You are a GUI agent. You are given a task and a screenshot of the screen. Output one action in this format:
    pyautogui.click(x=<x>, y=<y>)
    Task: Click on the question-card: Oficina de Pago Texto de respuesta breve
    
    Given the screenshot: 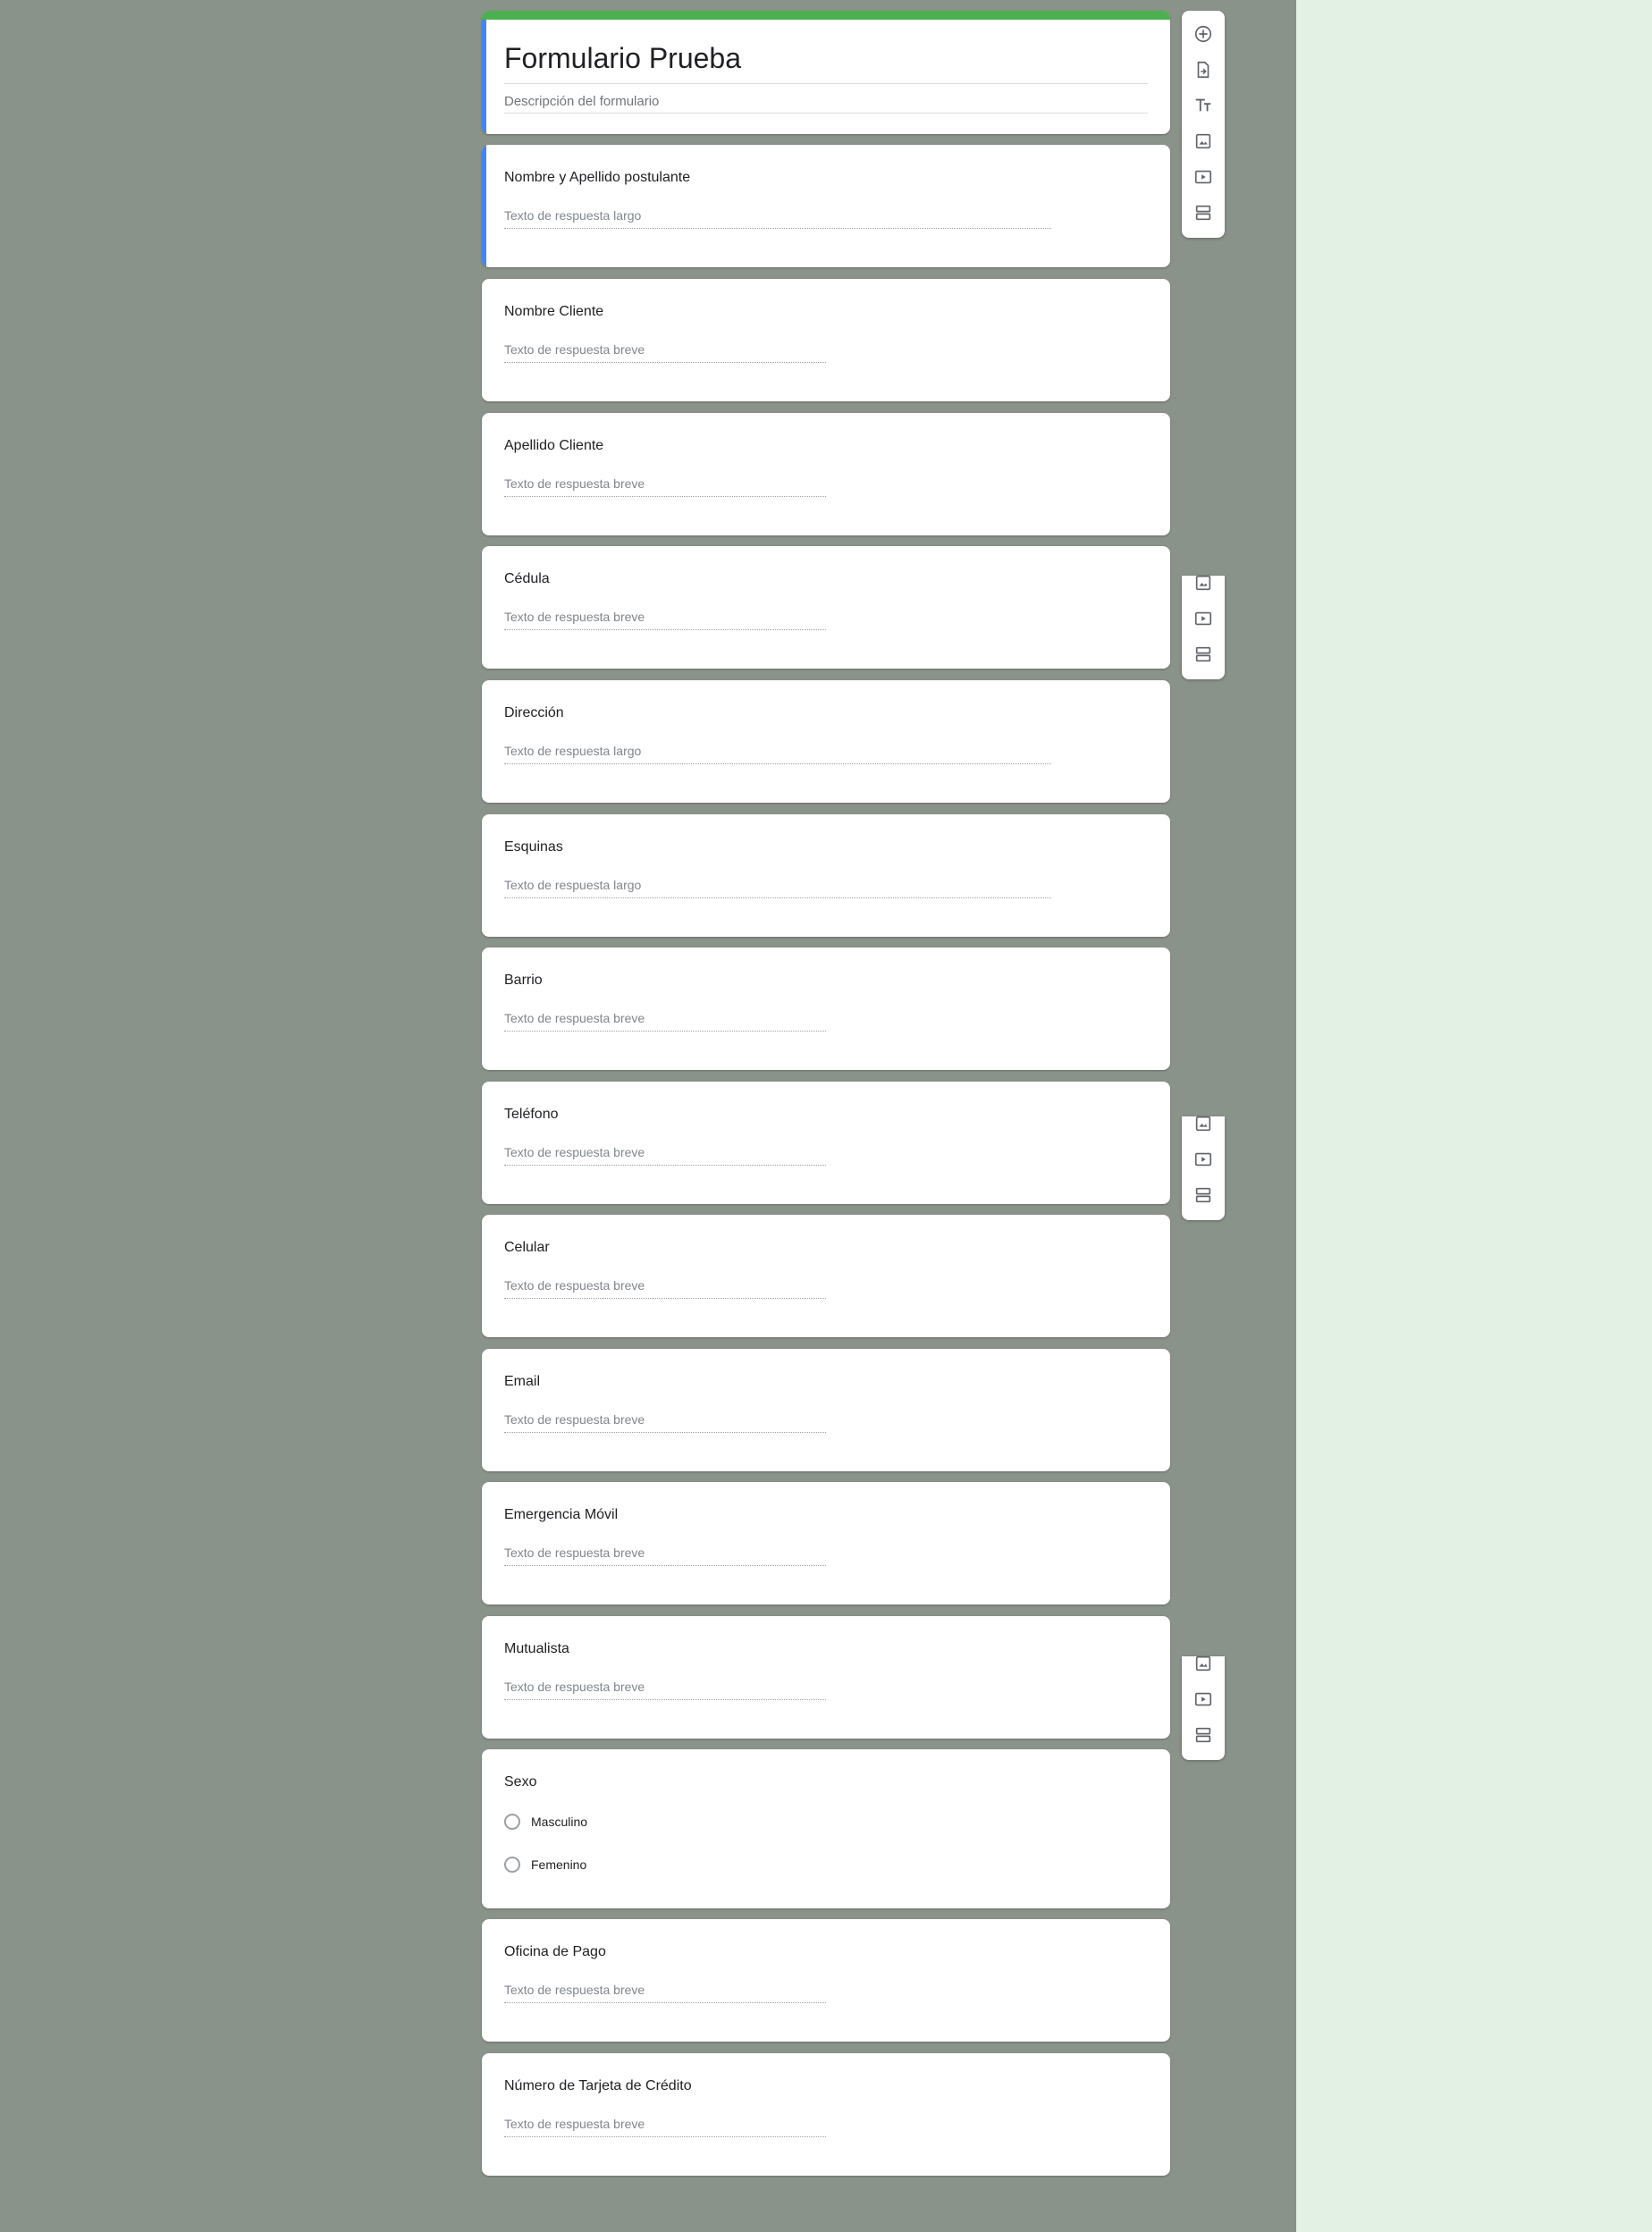 What is the action you would take?
    pyautogui.click(x=826, y=1981)
    